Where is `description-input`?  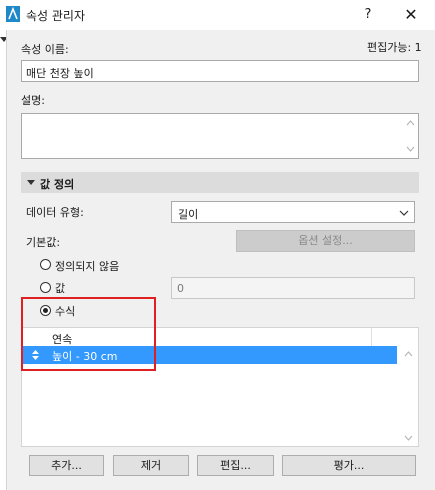
description-input is located at coordinates (220, 136).